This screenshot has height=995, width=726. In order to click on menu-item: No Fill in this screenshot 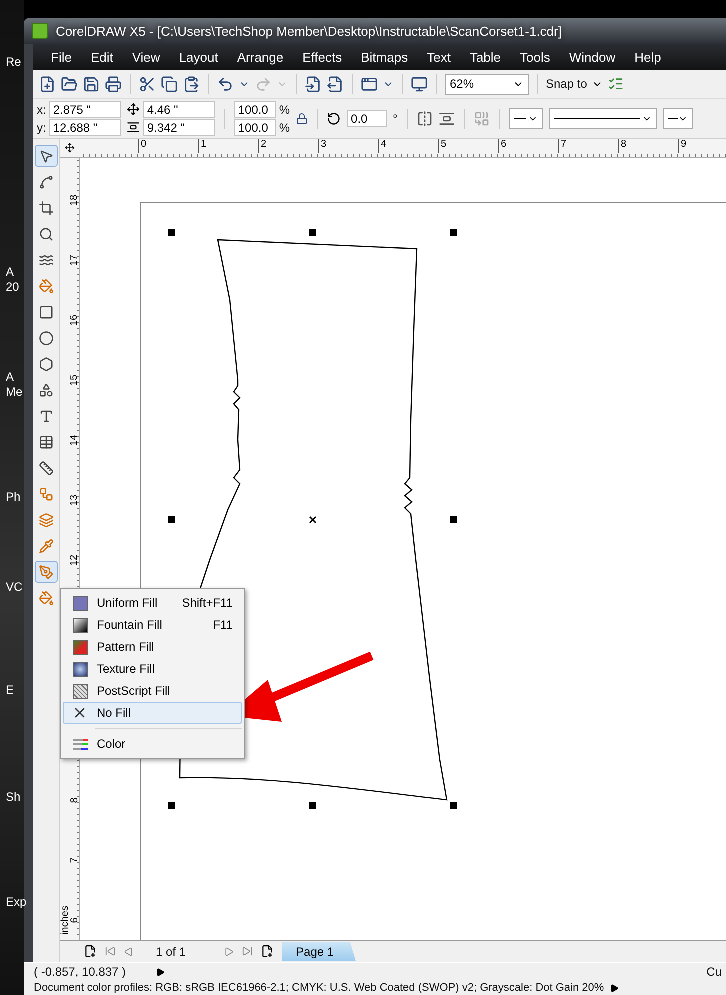, I will do `click(152, 713)`.